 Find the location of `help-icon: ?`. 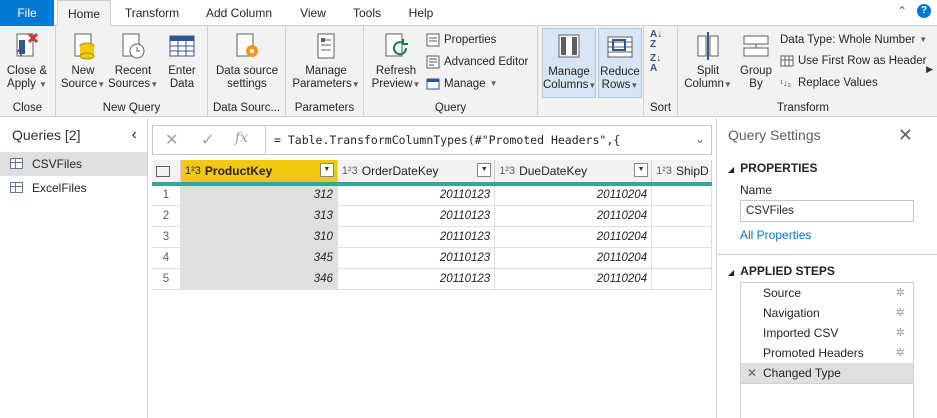

help-icon: ? is located at coordinates (924, 11).